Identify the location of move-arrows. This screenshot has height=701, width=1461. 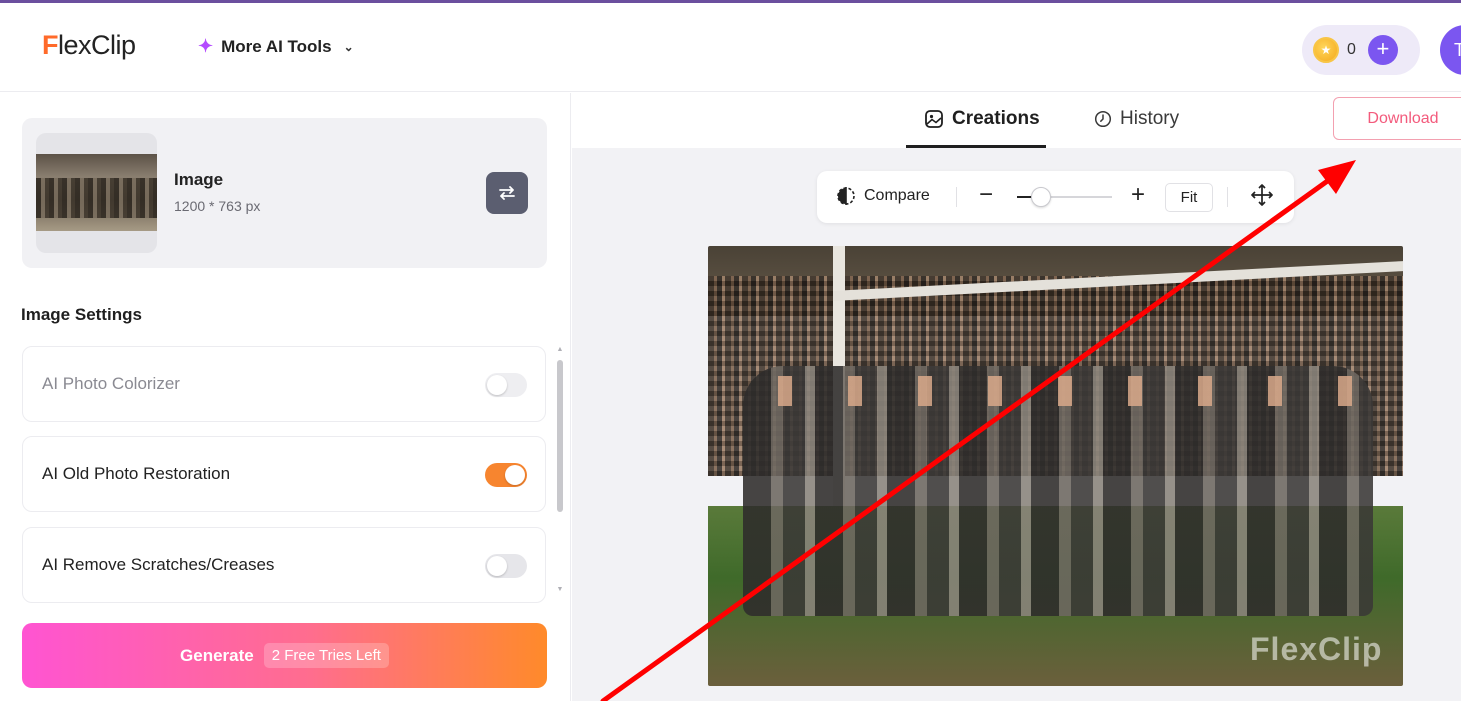
(1262, 195).